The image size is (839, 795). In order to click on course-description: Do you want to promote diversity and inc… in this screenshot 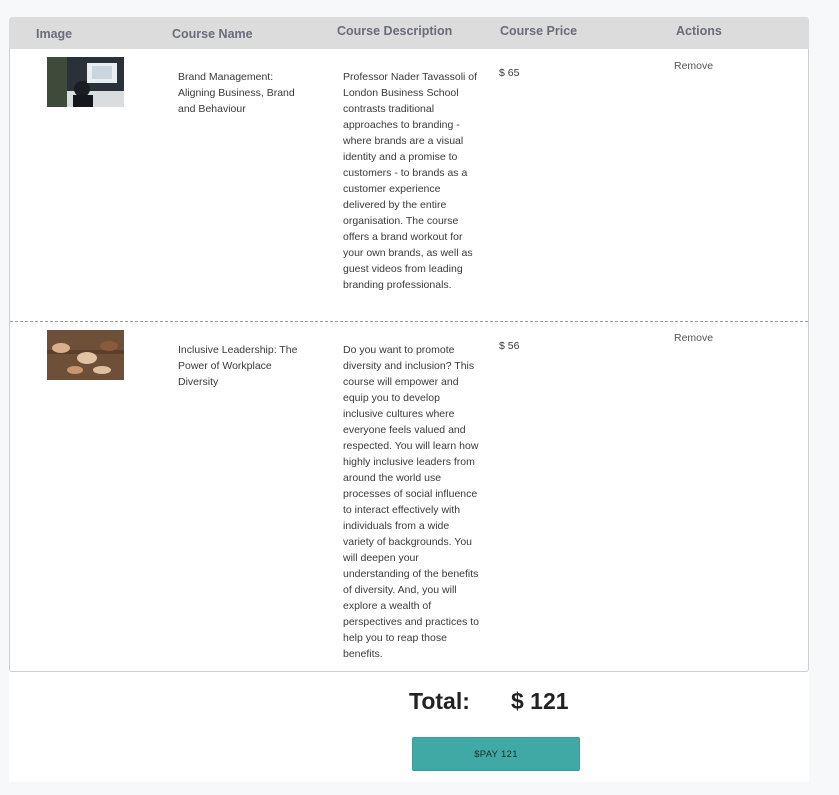, I will do `click(411, 502)`.